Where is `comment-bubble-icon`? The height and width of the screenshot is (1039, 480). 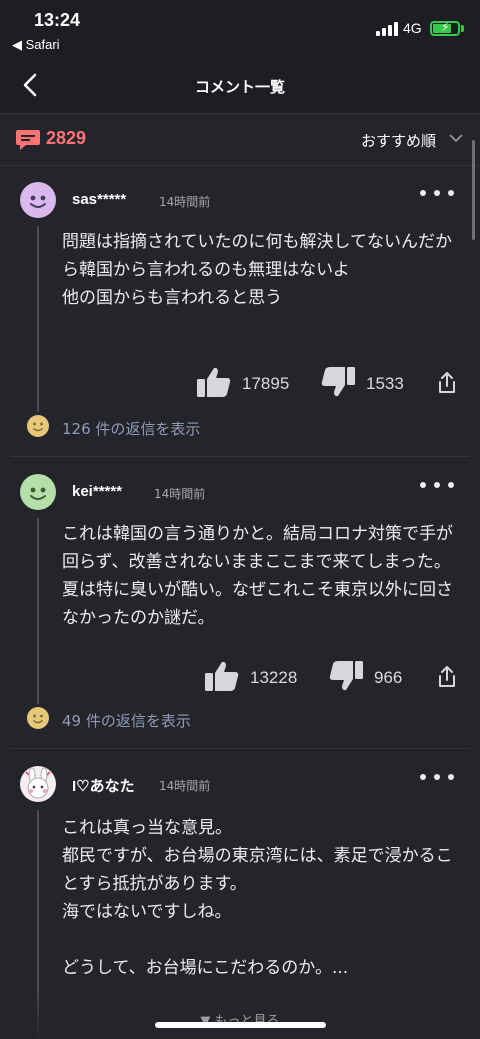
comment-bubble-icon is located at coordinates (28, 142).